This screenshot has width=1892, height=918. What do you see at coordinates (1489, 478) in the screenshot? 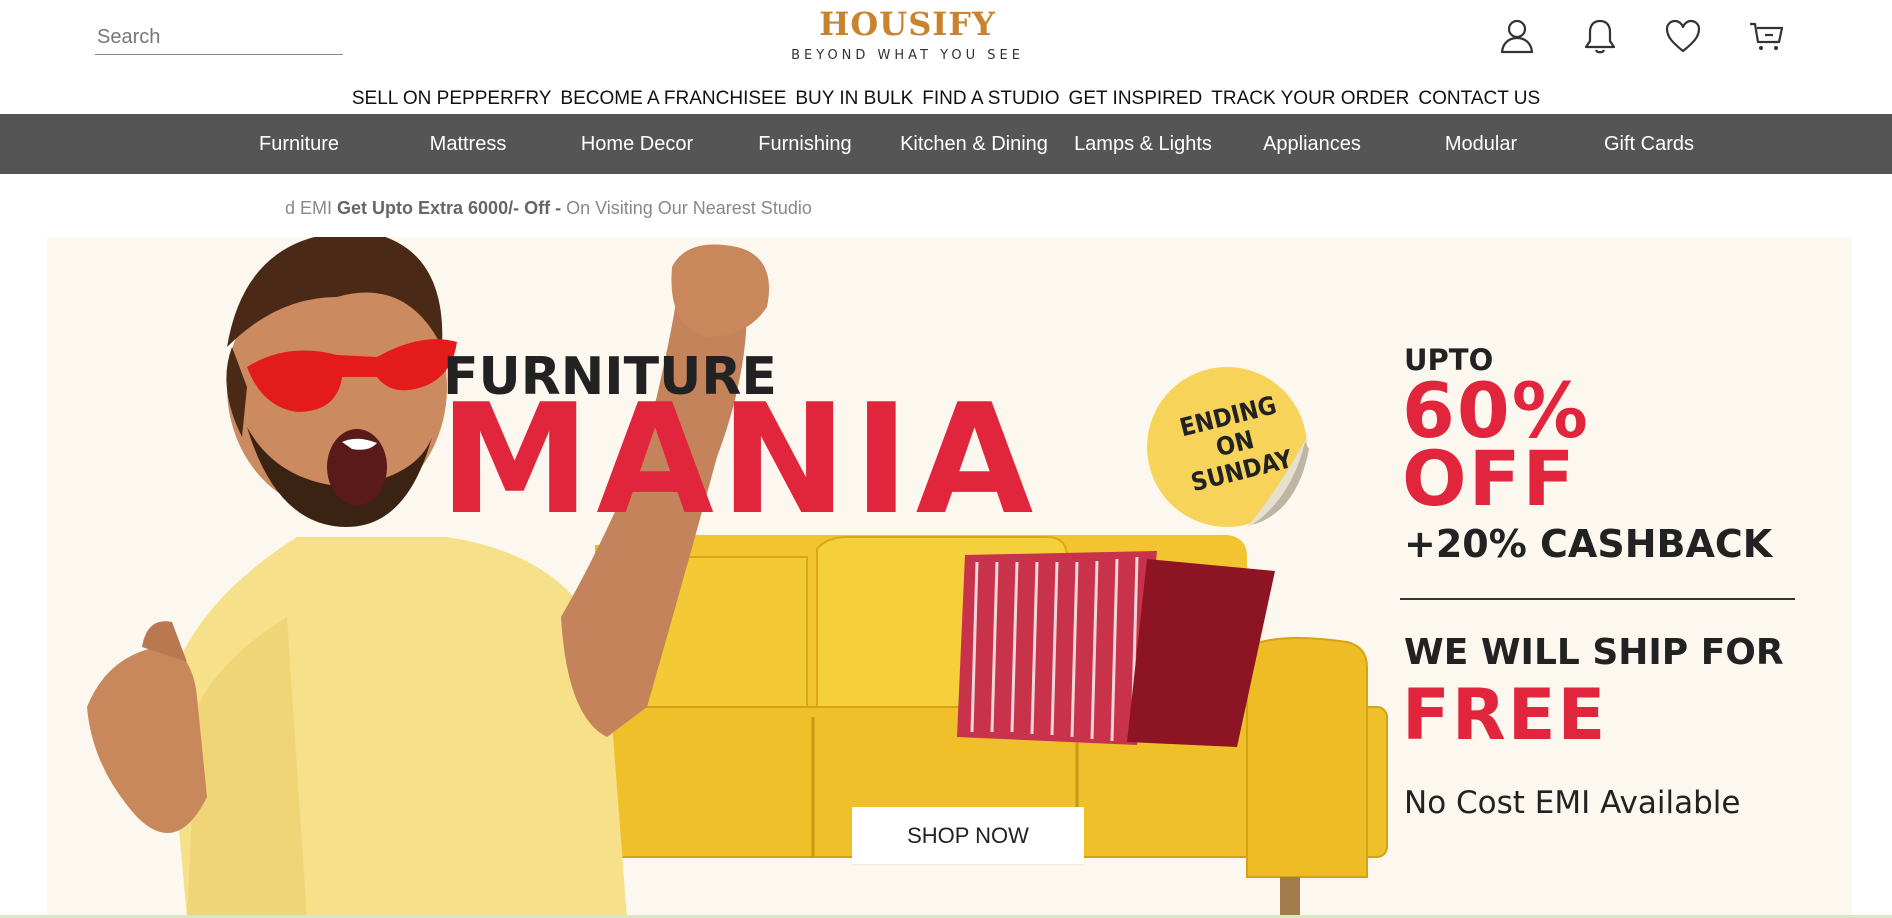
I see `offer-off: OFF` at bounding box center [1489, 478].